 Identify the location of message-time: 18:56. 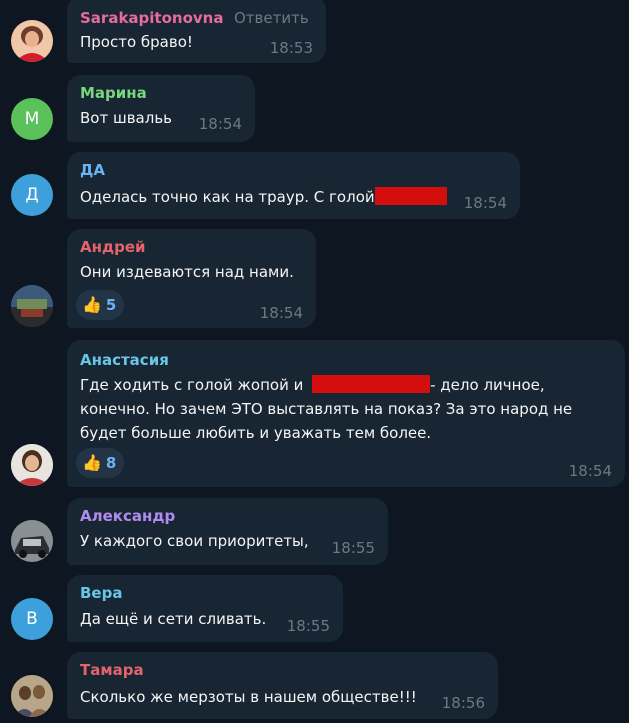
(463, 703).